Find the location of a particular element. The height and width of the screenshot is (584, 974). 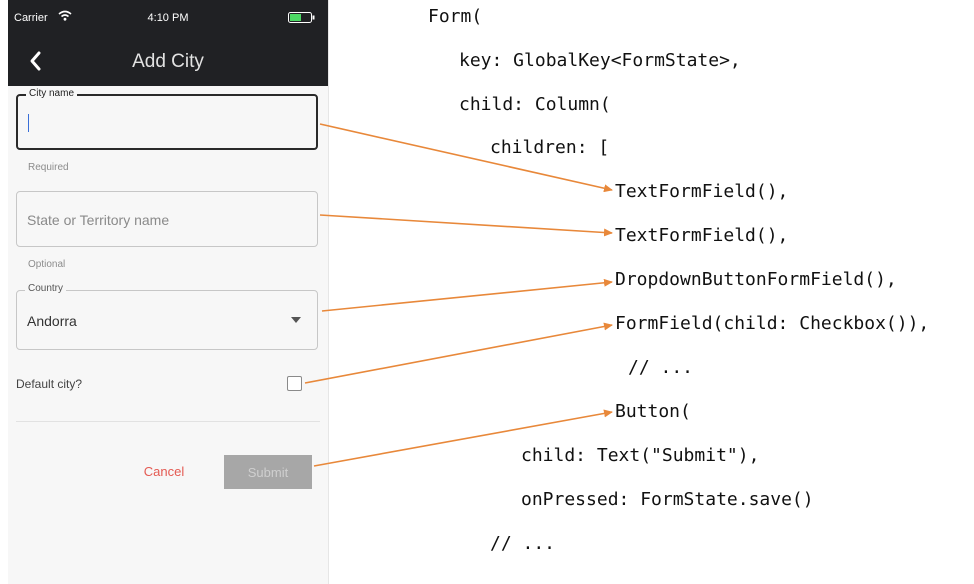

code-line: DropdownButtonFormField(), is located at coordinates (756, 279).